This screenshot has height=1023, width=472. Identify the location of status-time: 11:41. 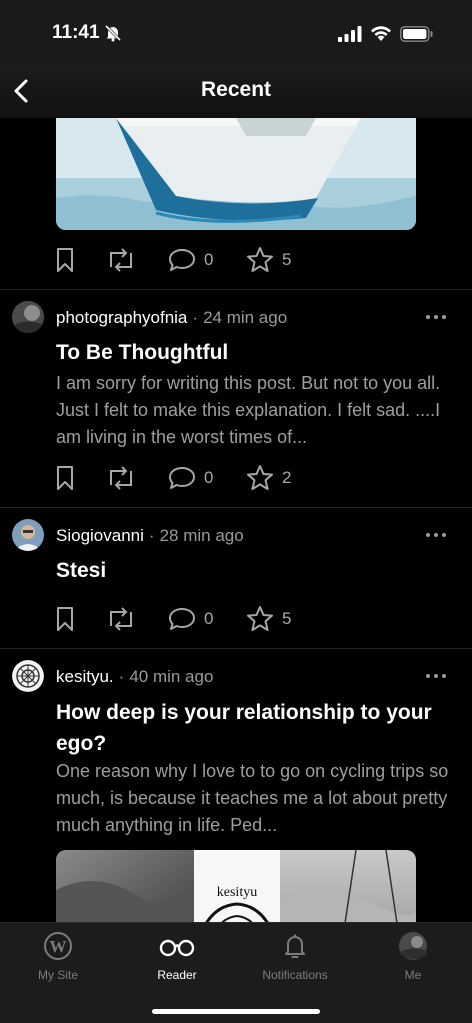
(76, 32).